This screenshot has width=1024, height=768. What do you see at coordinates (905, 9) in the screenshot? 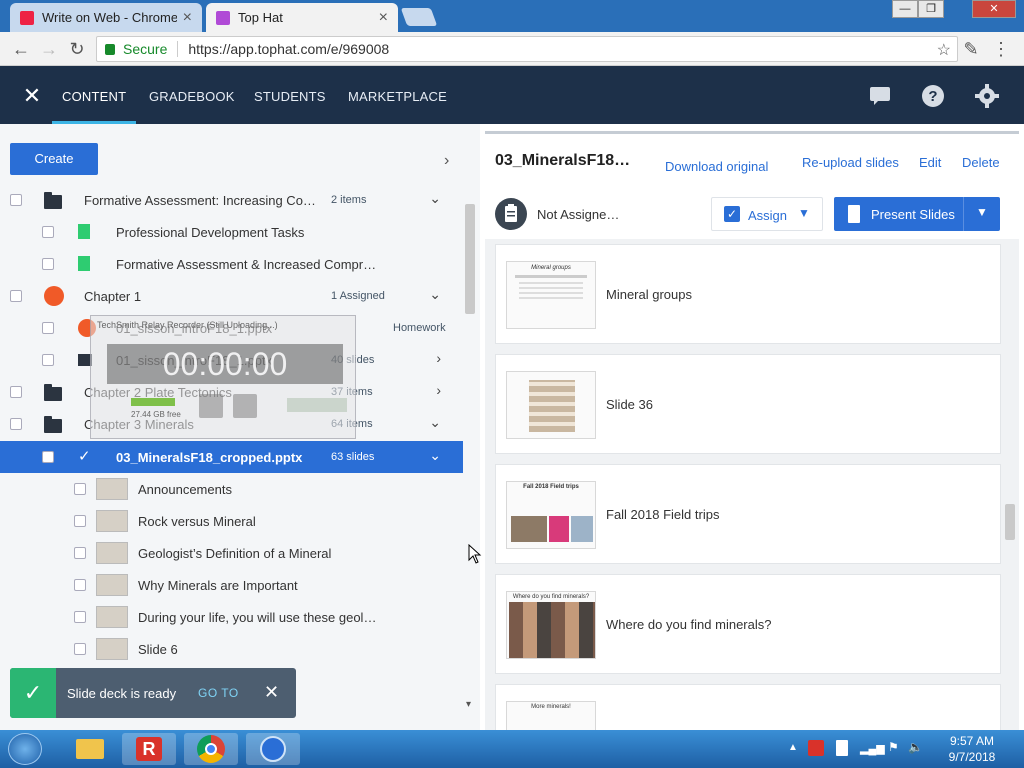
I see `minimize-button: —` at bounding box center [905, 9].